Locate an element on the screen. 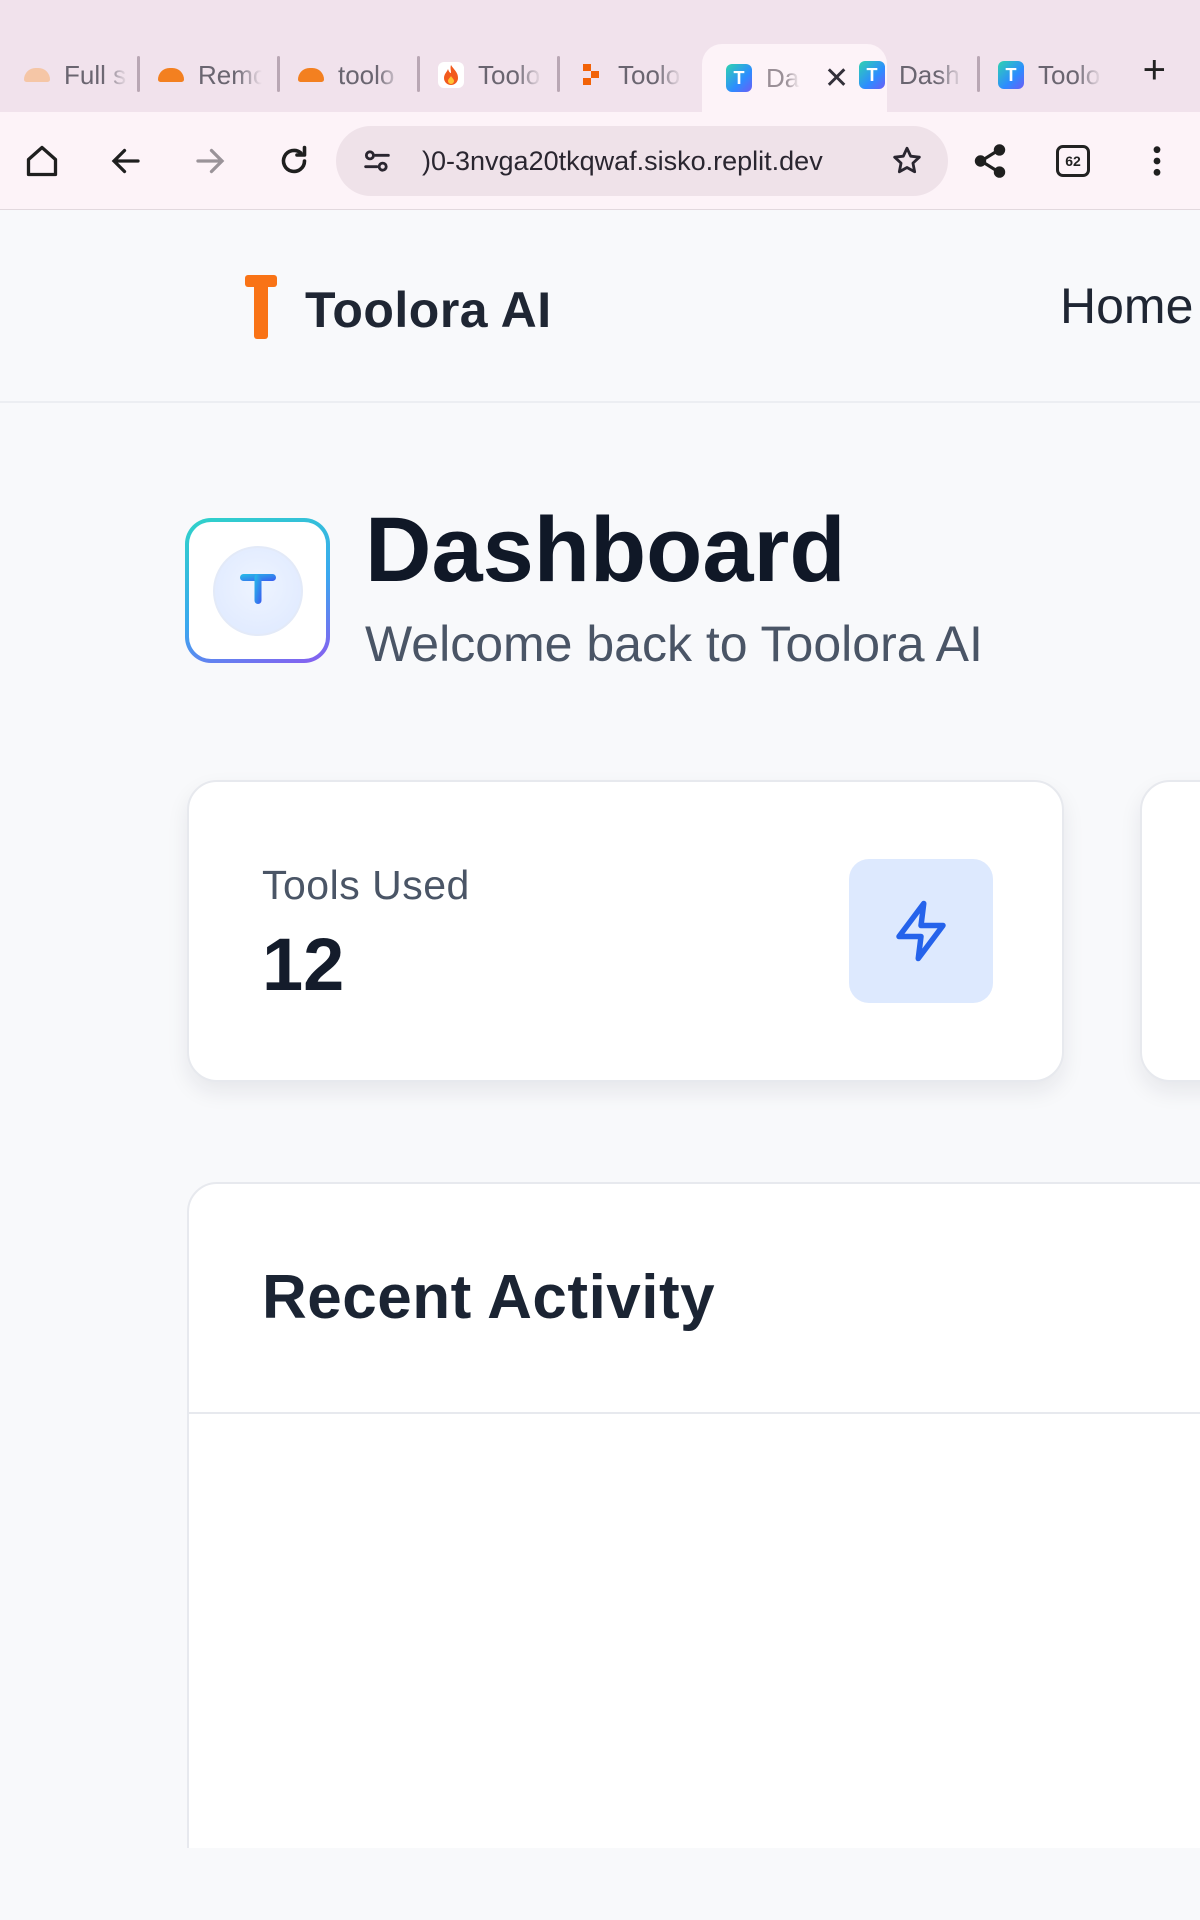 The width and height of the screenshot is (1200, 1920). home-icon is located at coordinates (42, 161).